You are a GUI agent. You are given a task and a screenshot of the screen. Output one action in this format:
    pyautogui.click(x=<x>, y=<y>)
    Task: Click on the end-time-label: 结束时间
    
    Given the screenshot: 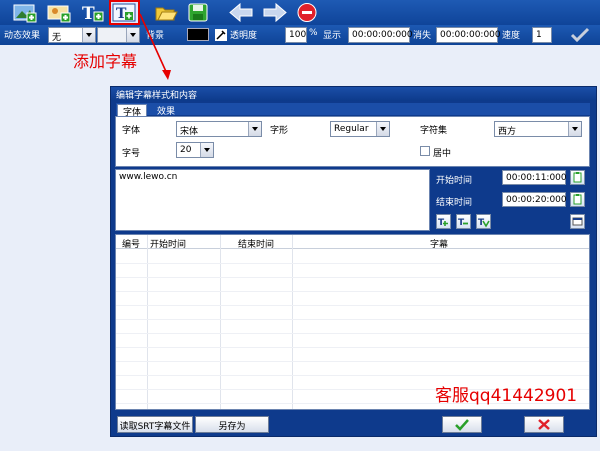 What is the action you would take?
    pyautogui.click(x=454, y=203)
    